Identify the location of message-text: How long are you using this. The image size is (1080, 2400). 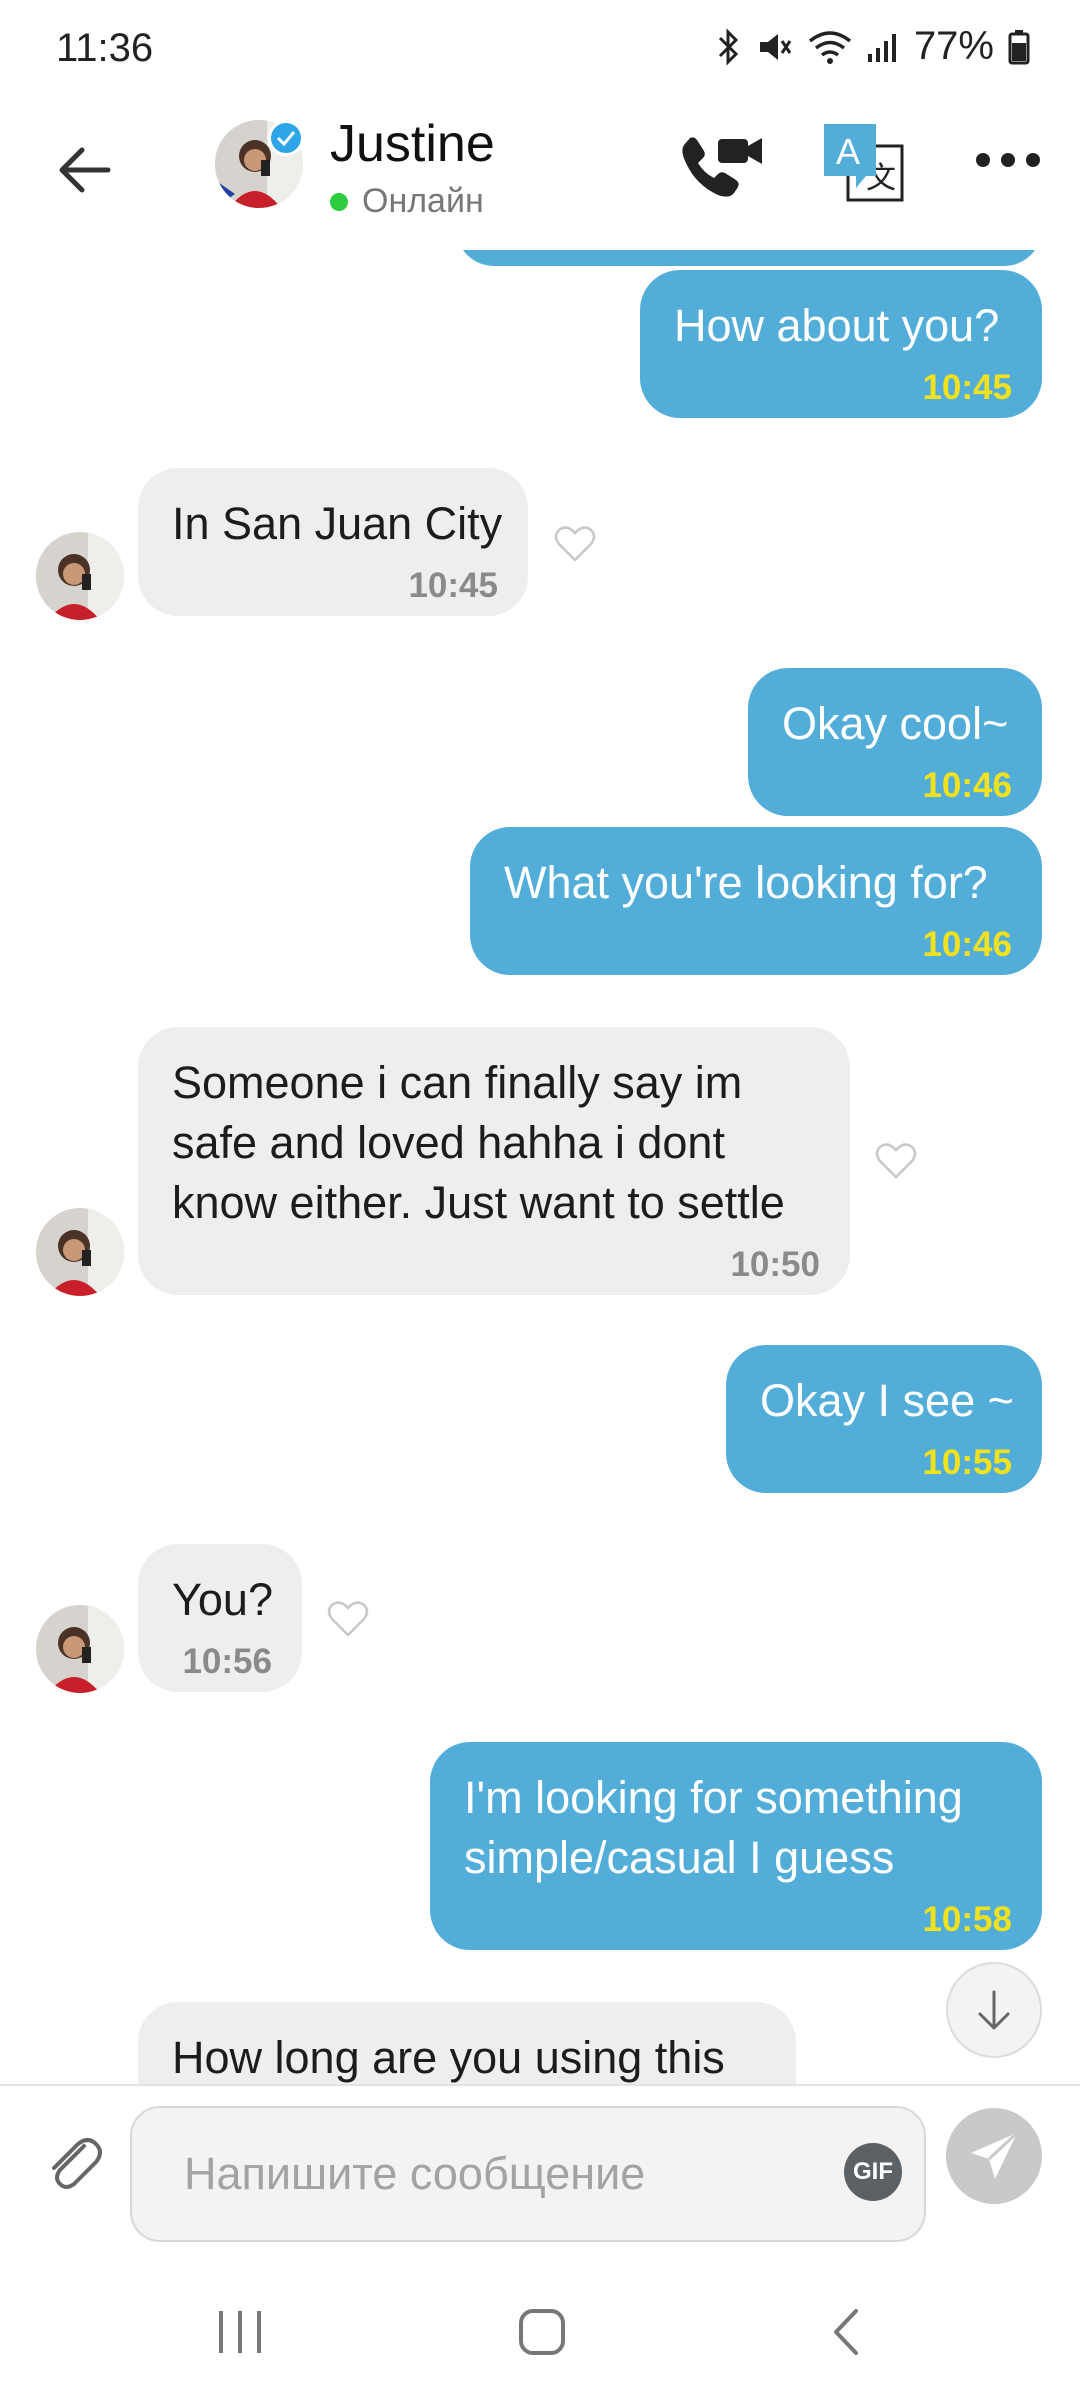
(448, 2057).